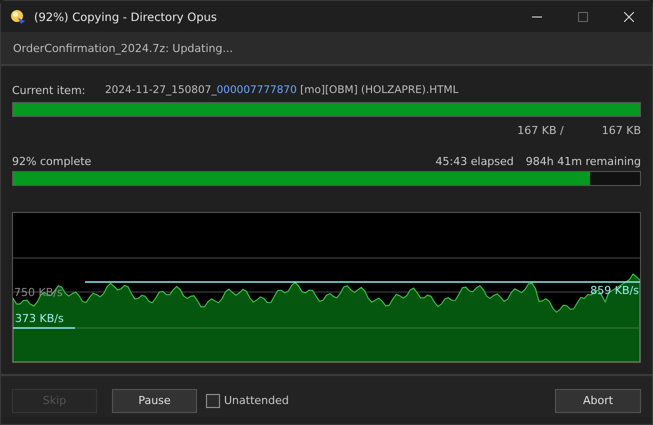 This screenshot has width=653, height=425. Describe the element at coordinates (540, 130) in the screenshot. I see `size-done: 167 KB /` at that location.